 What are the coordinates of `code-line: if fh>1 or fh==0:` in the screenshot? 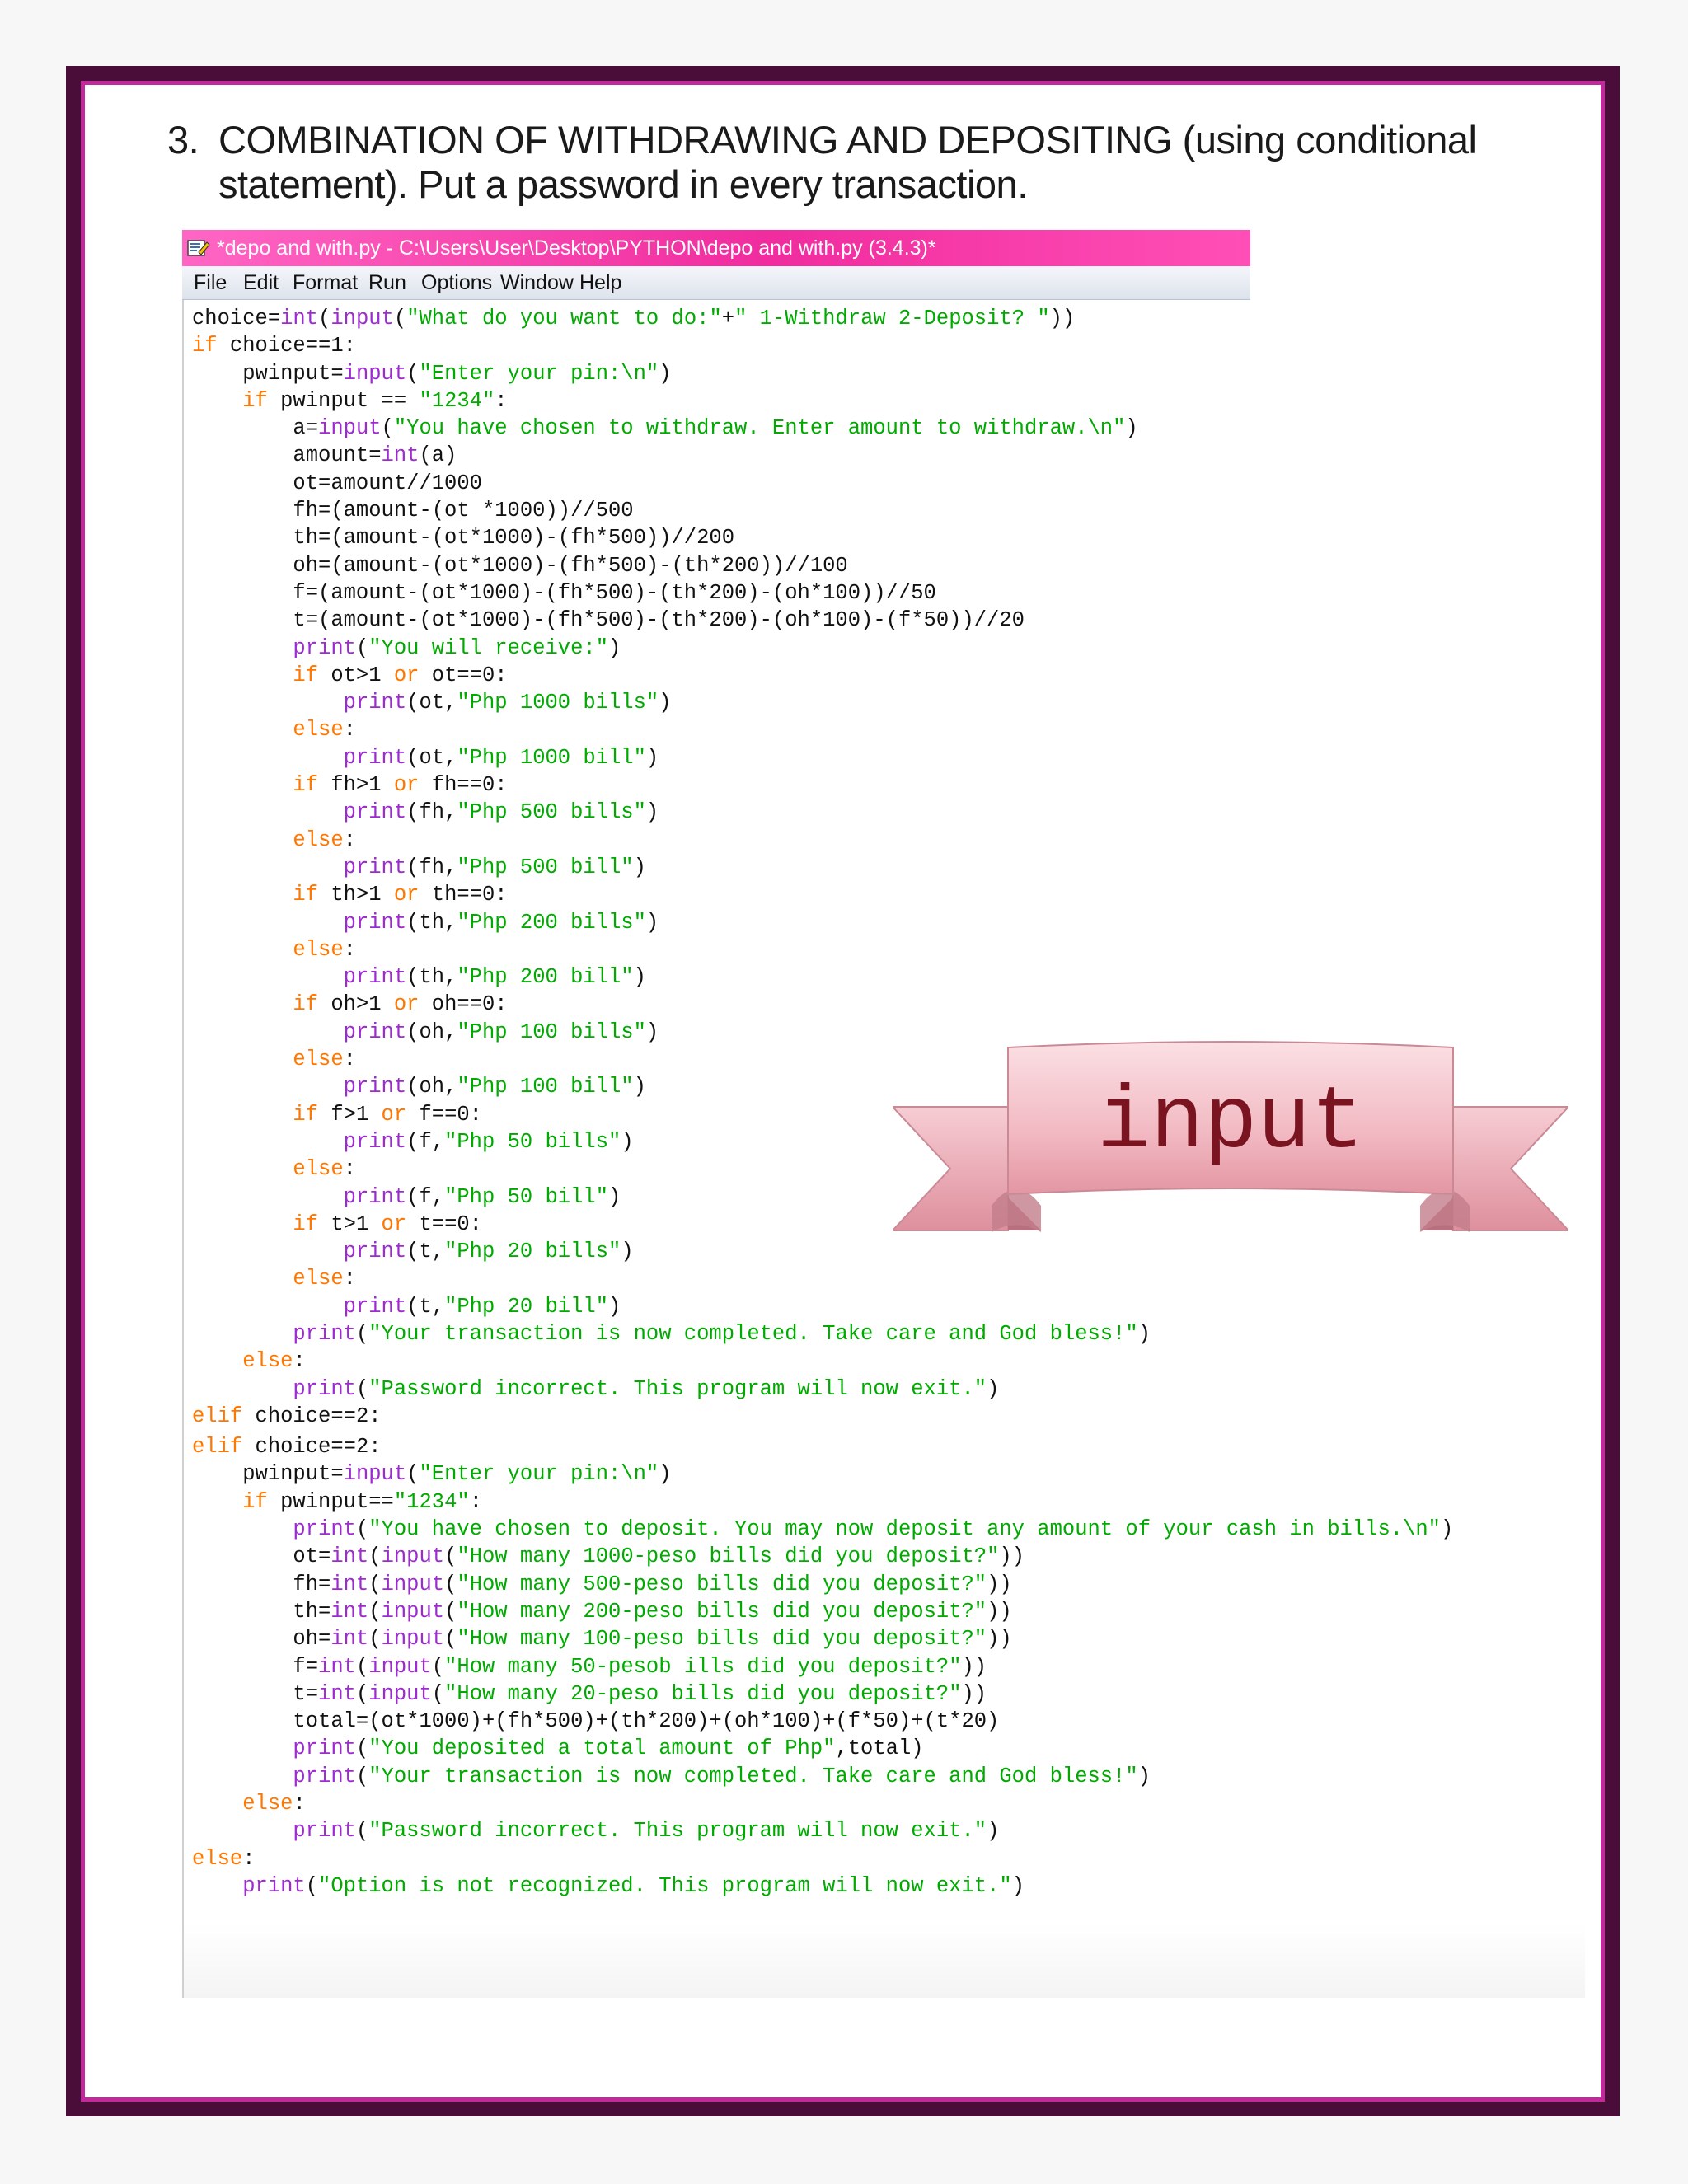 It's located at (400, 785).